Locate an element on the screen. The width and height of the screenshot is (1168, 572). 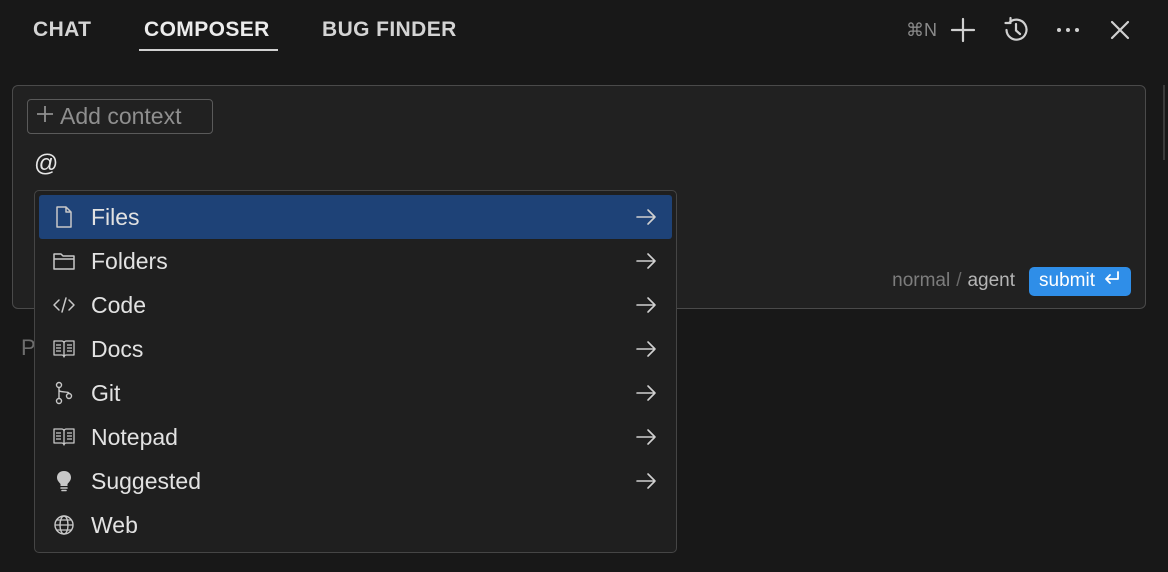
menu-item-notepad: Notepad is located at coordinates (355, 437).